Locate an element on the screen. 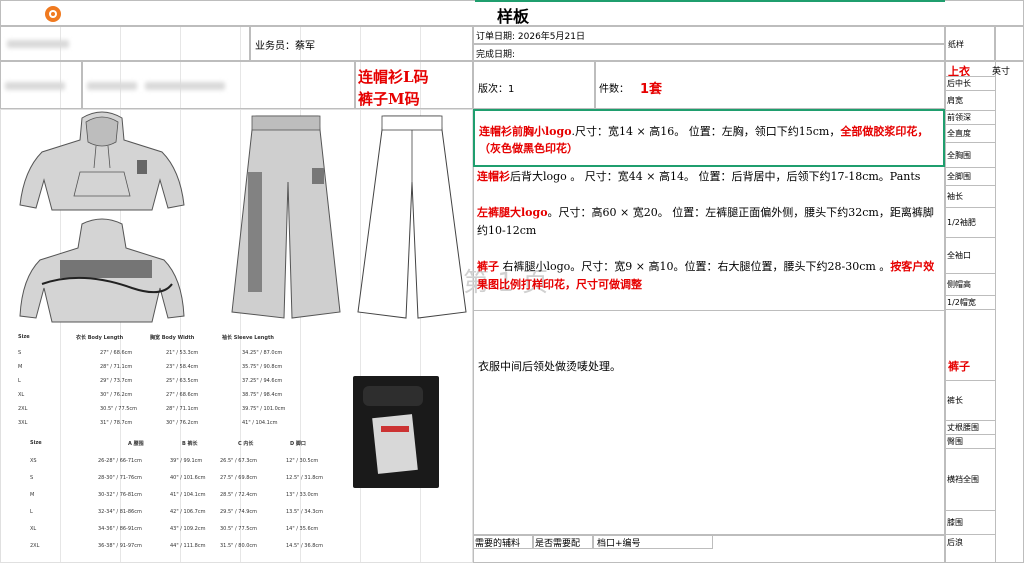  measure-item: 后浪 is located at coordinates (955, 542).